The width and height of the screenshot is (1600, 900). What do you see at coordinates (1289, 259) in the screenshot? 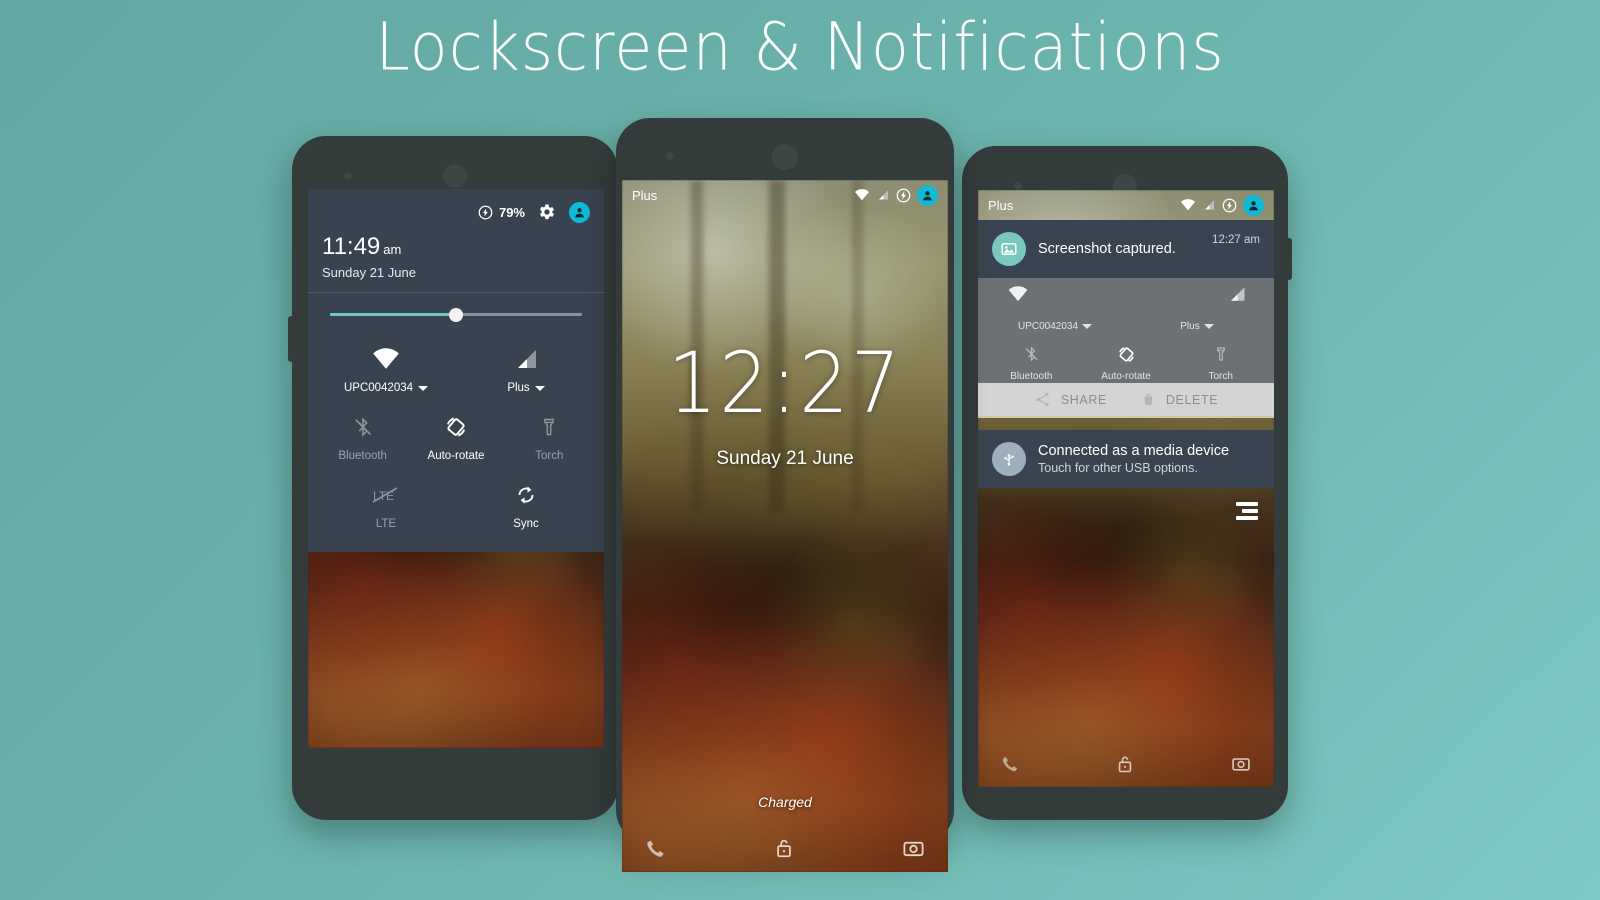
I see `power-button` at bounding box center [1289, 259].